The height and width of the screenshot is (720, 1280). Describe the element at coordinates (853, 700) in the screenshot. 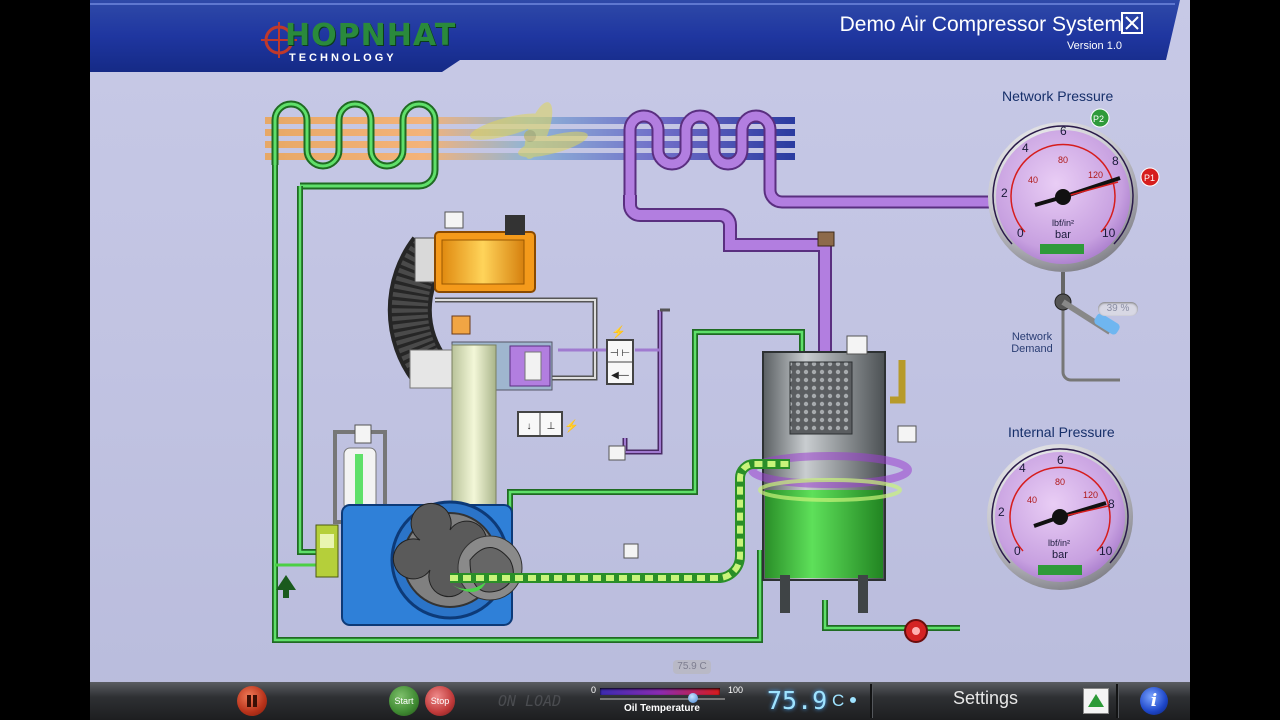

I see `status-dot` at that location.